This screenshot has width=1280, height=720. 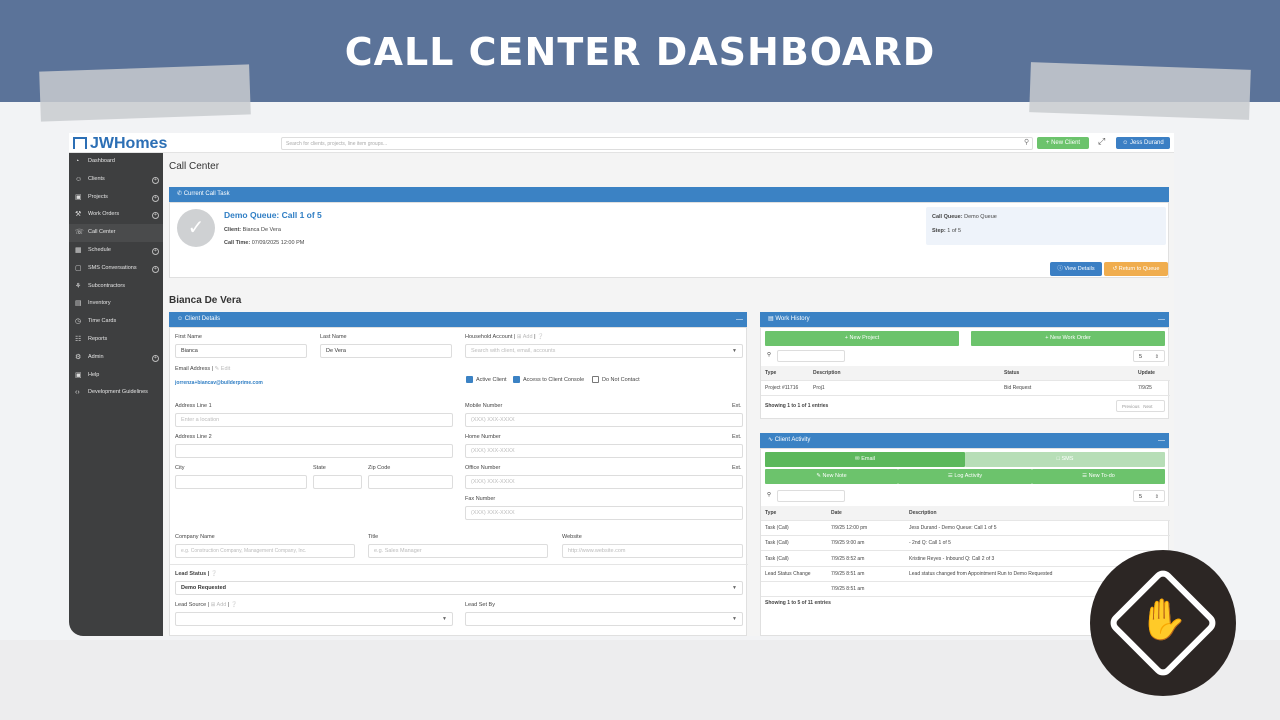 I want to click on queue-title: Demo Queue: Call 1 of 5, so click(x=273, y=215).